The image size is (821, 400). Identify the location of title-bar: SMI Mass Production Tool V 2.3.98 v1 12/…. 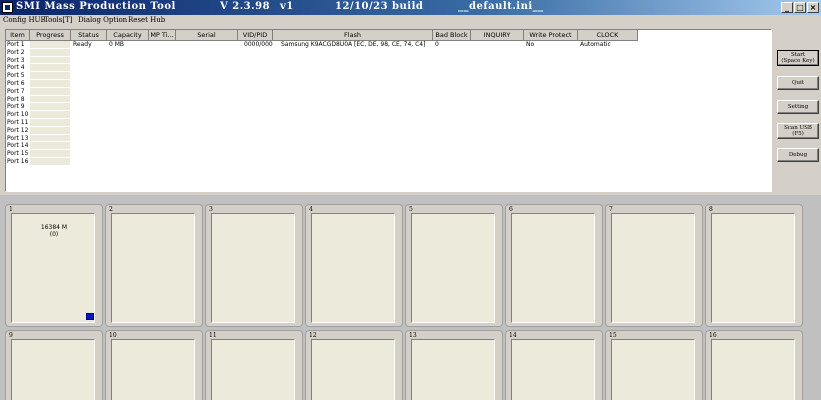
(410, 7).